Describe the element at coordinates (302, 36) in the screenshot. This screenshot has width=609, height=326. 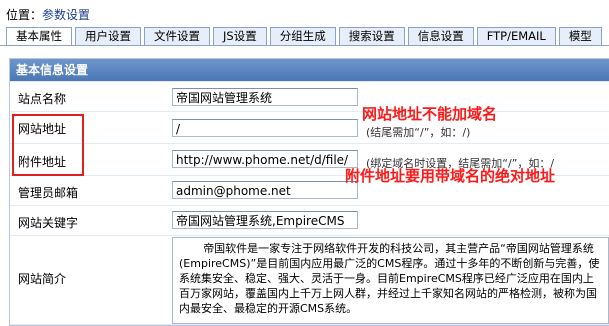
I see `tab-group: 分组生成` at that location.